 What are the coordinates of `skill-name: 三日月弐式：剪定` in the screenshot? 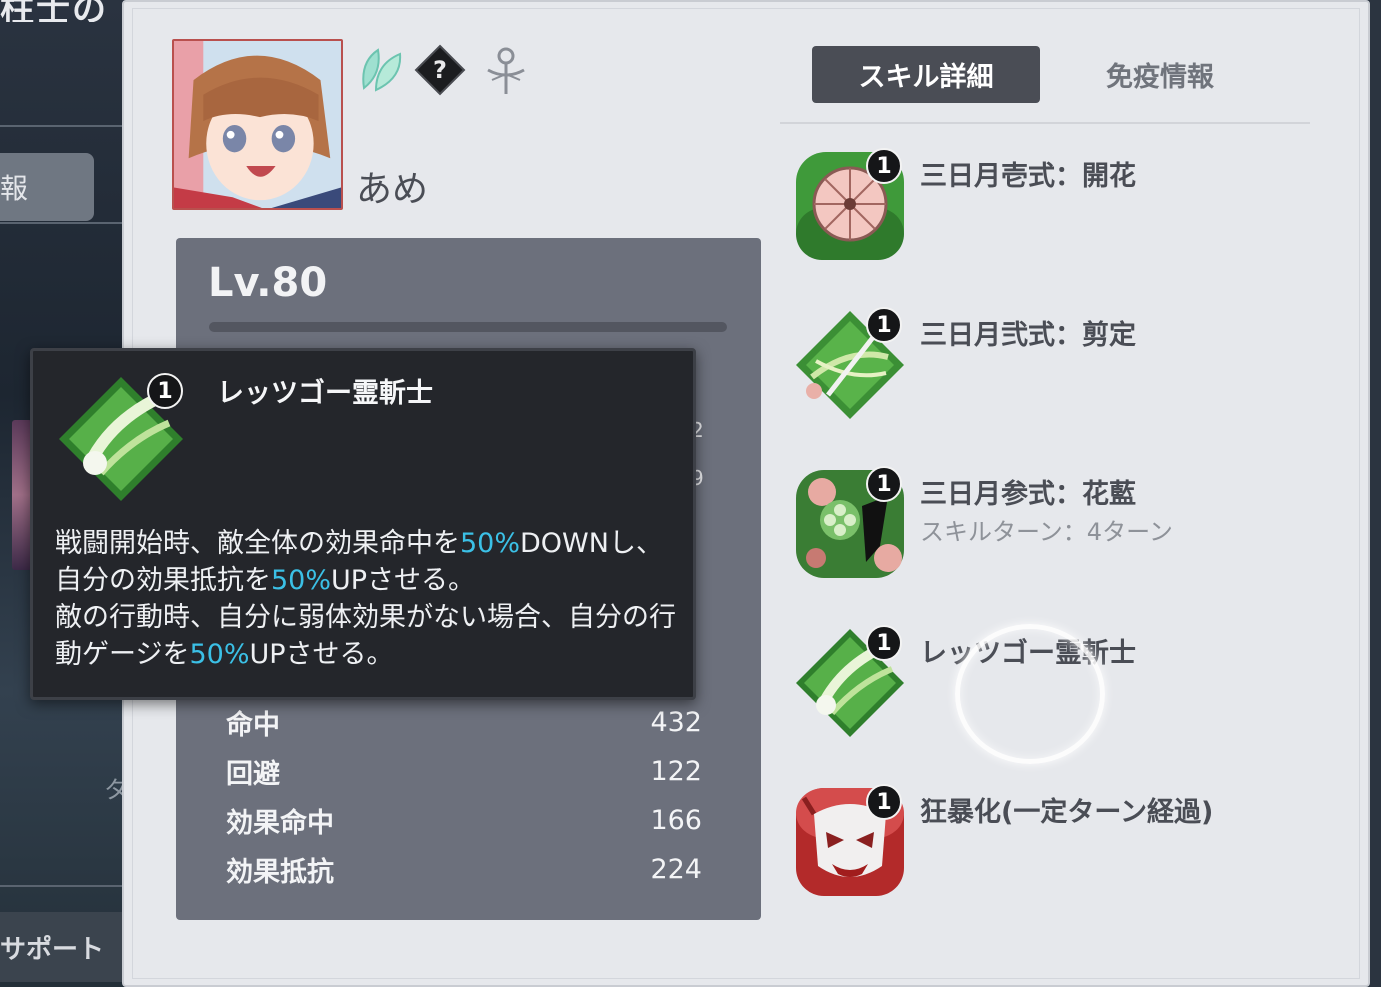 It's located at (1028, 335).